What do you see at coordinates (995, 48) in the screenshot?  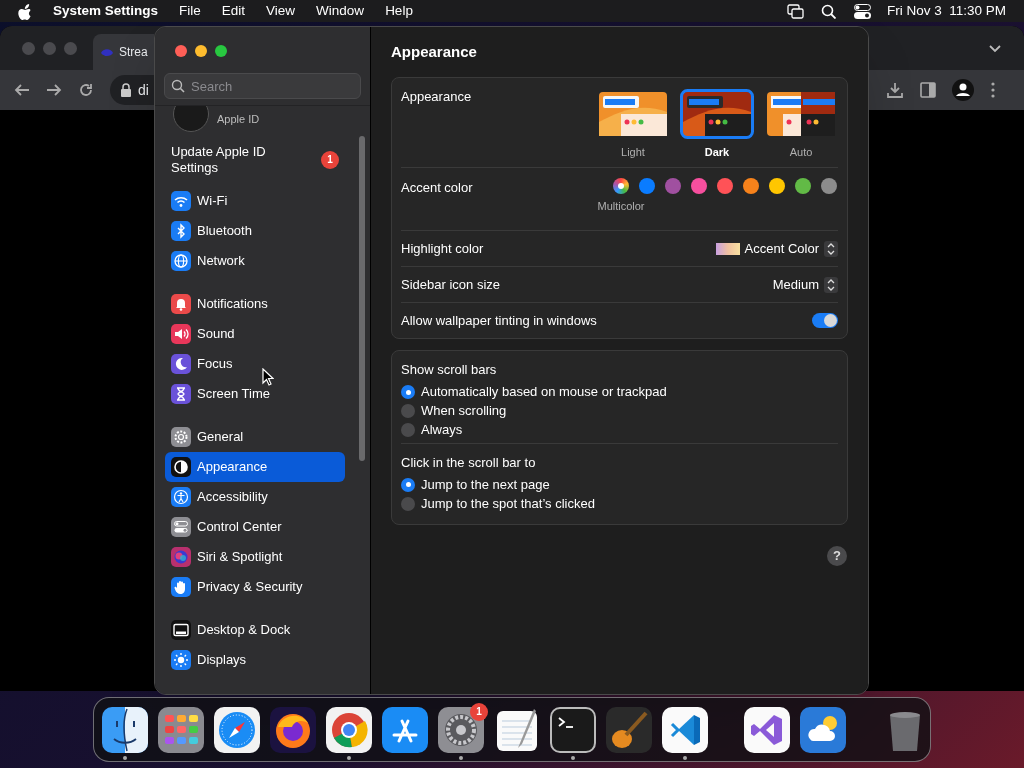 I see `chevron-down-icon` at bounding box center [995, 48].